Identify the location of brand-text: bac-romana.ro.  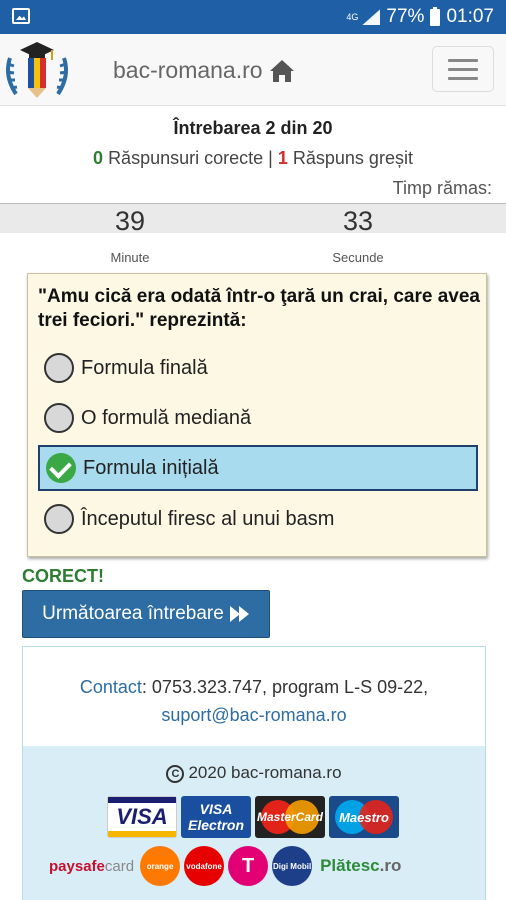
(188, 70).